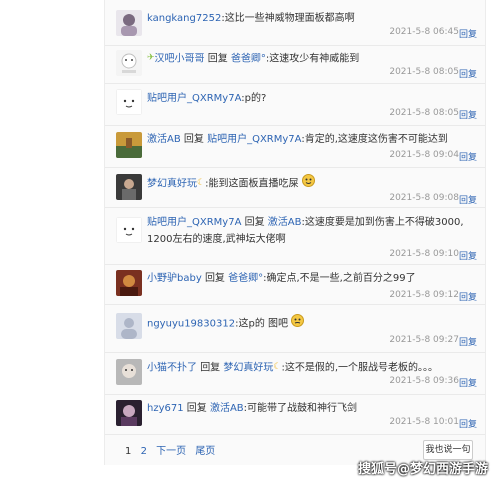  What do you see at coordinates (254, 139) in the screenshot?
I see `reply-target-username: 贴吧用户_QXRMy7A` at bounding box center [254, 139].